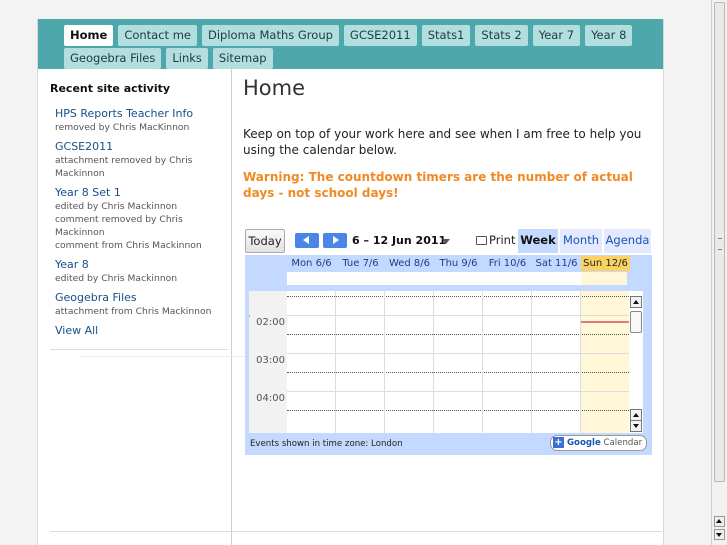  I want to click on activity-desc: attachment removed by Chris, so click(124, 160).